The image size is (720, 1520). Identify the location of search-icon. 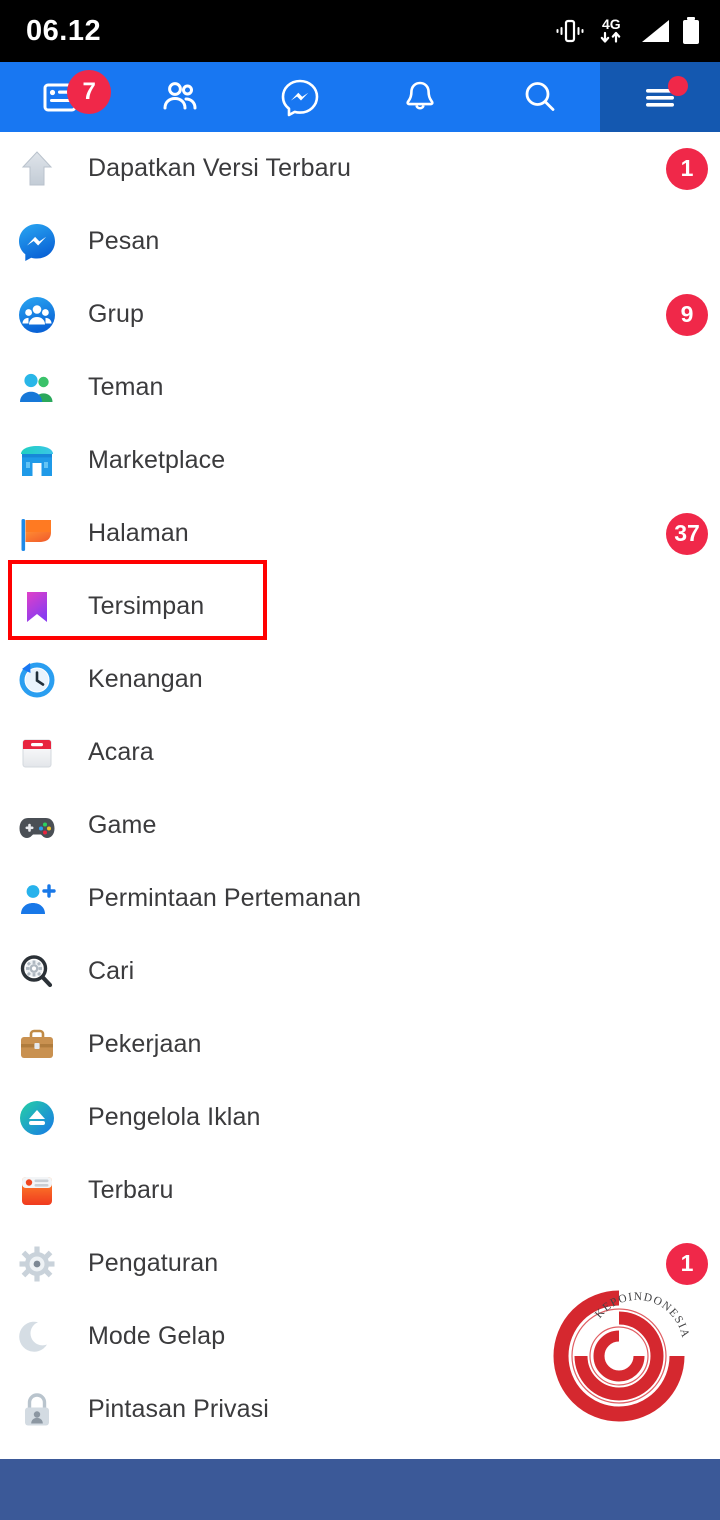
(540, 97).